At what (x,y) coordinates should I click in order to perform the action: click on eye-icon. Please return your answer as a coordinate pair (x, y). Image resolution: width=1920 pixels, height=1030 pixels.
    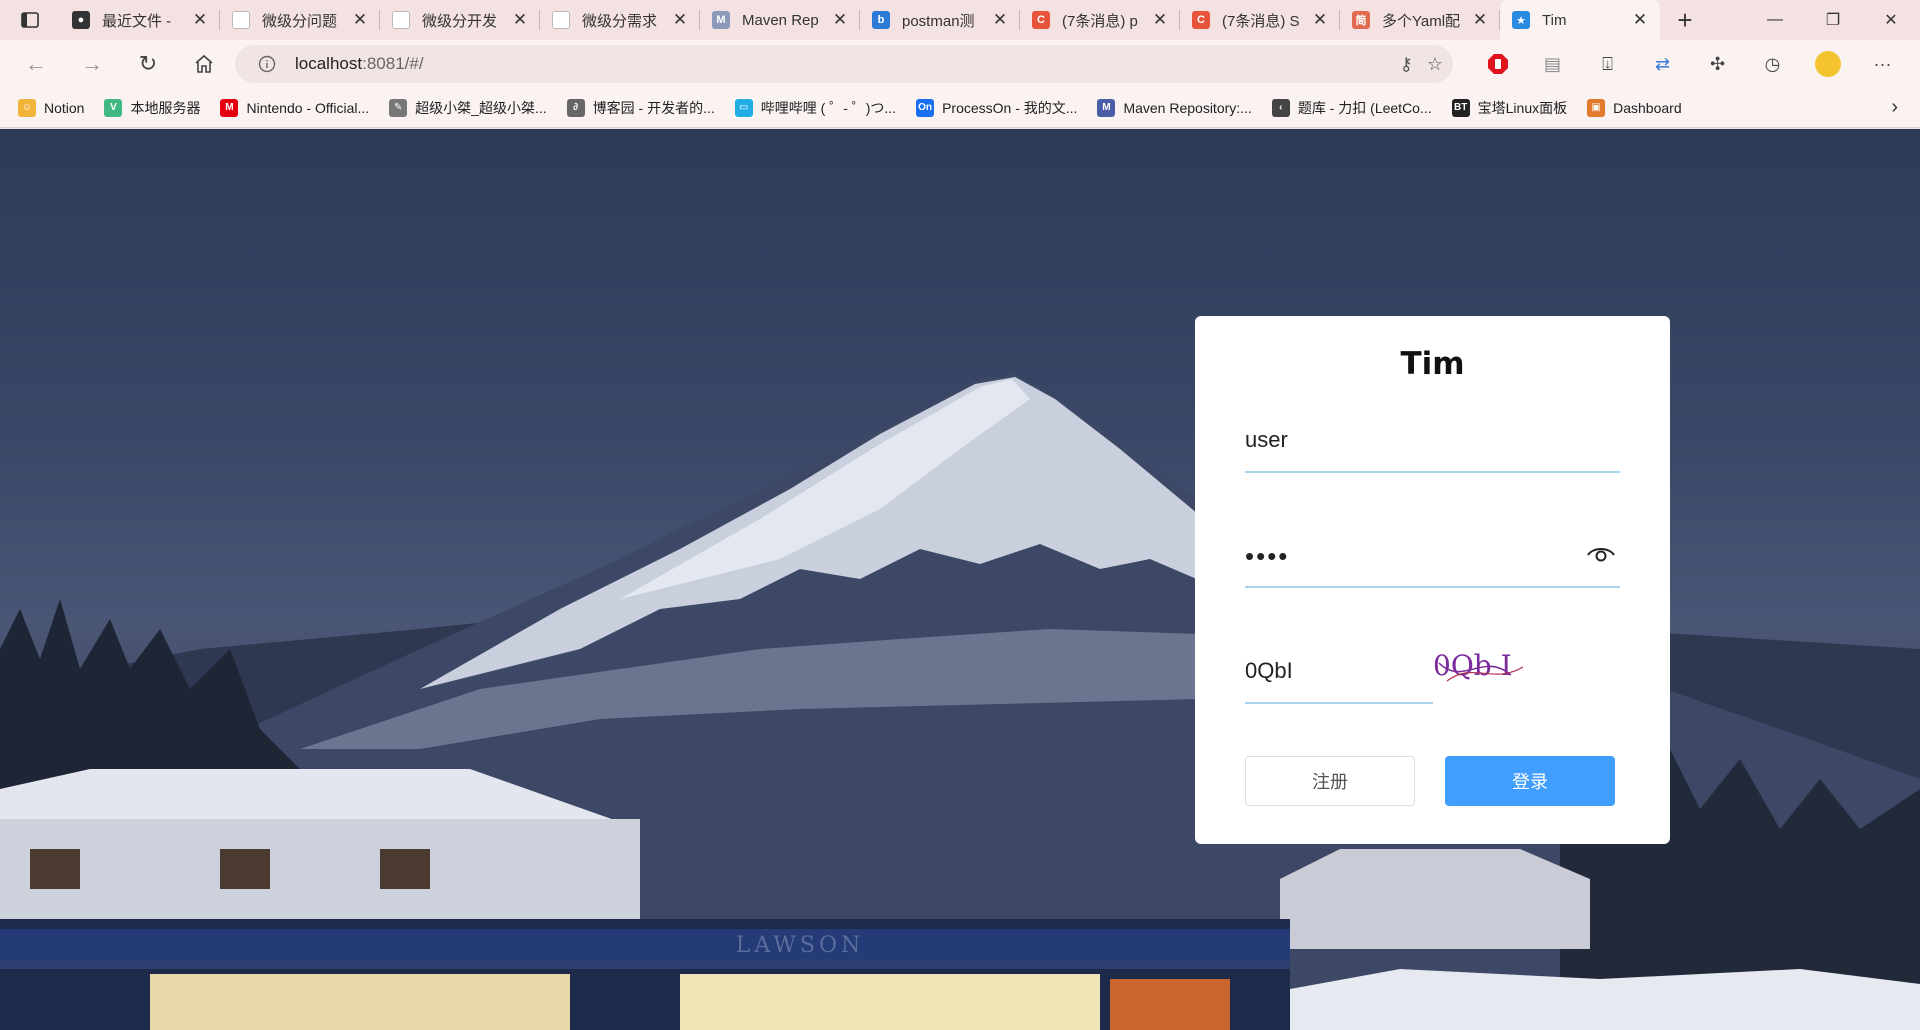
    Looking at the image, I should click on (1601, 554).